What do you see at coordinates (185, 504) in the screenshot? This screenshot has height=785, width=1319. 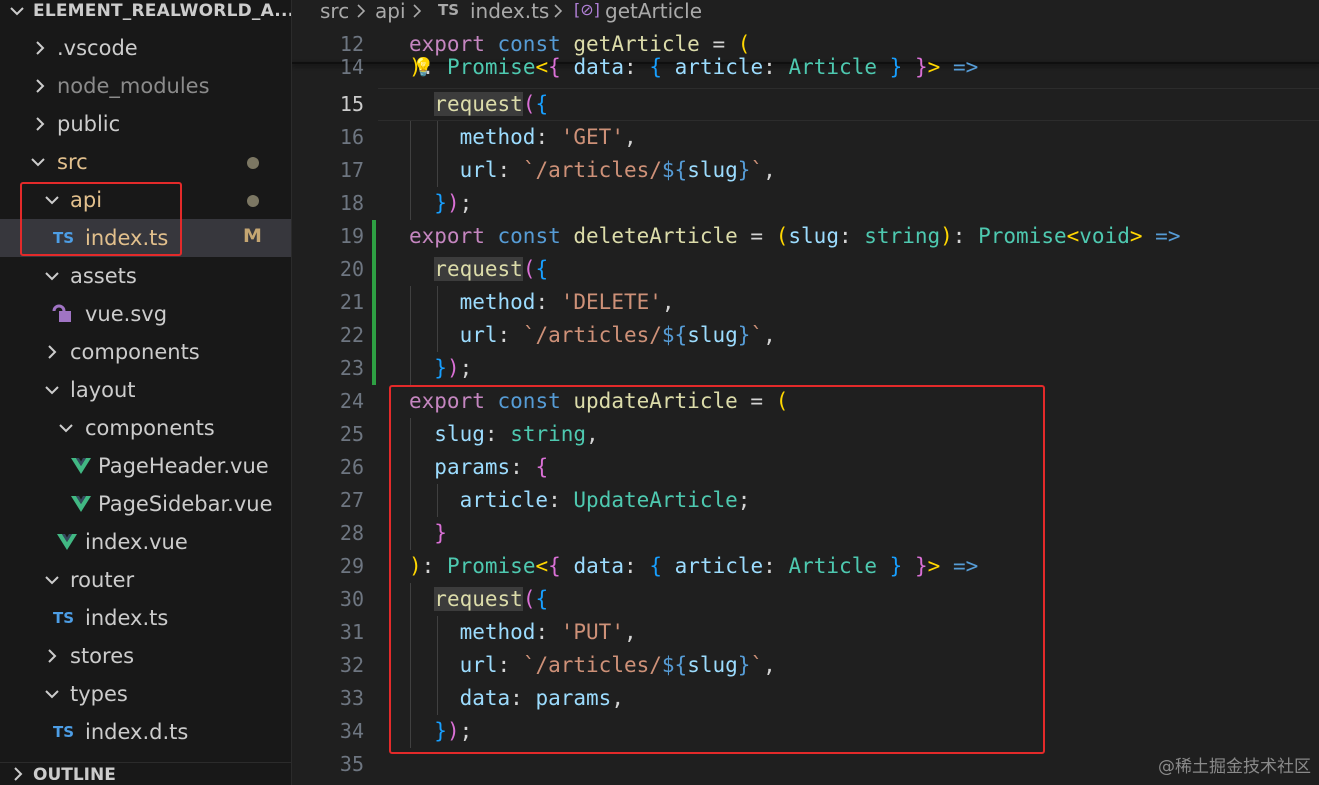 I see `tree-item-label: PageSidebar.vue` at bounding box center [185, 504].